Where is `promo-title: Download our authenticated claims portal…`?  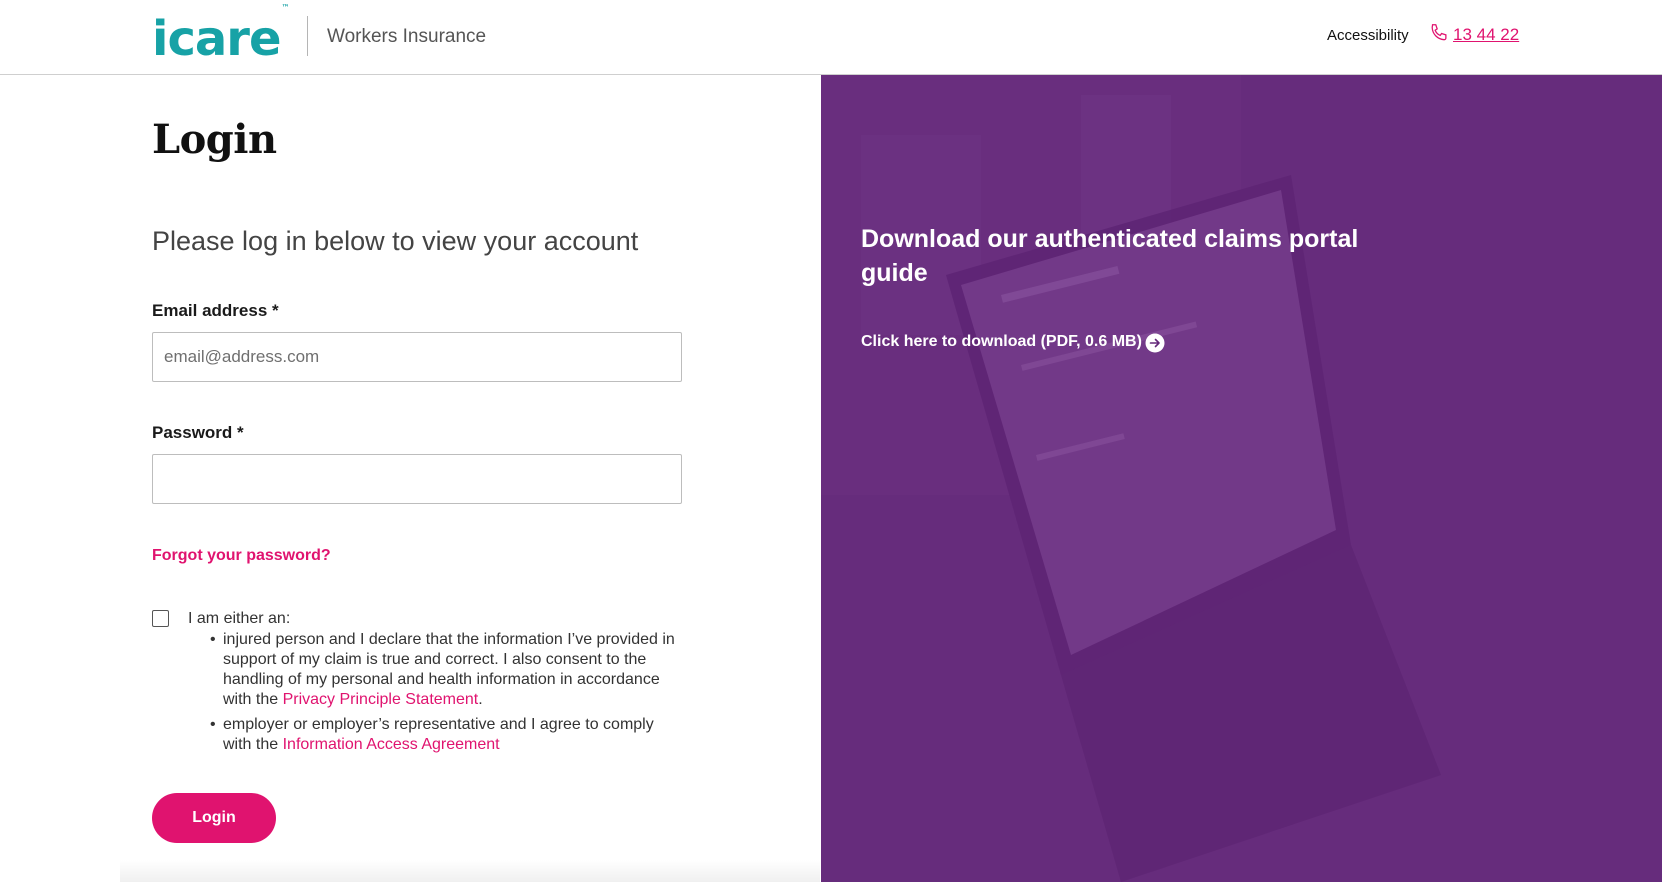
promo-title: Download our authenticated claims portal… is located at coordinates (1110, 256).